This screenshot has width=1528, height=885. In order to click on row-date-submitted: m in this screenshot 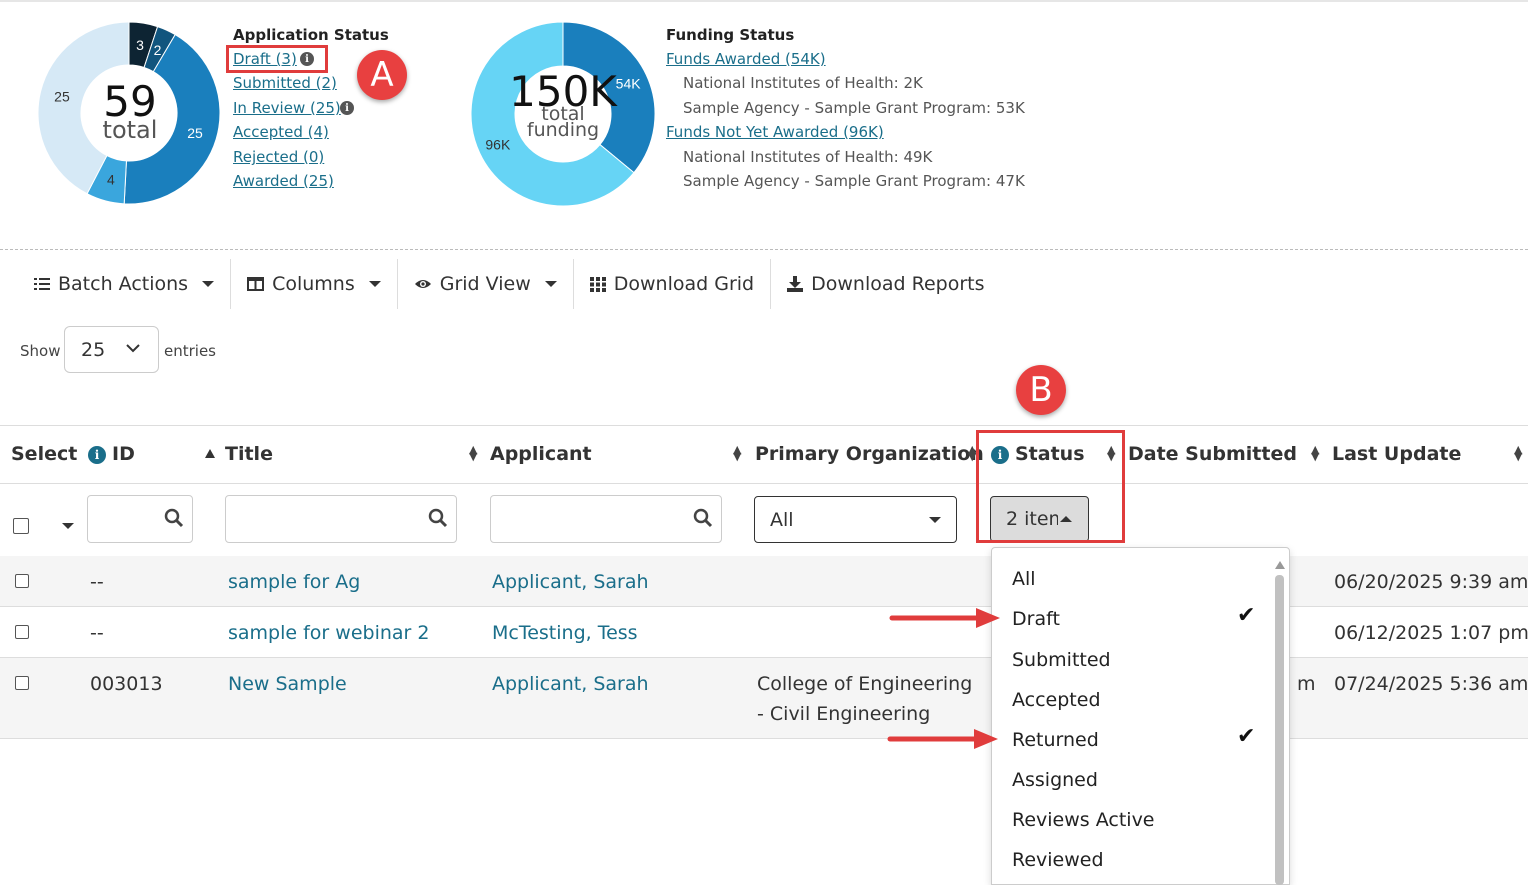, I will do `click(1306, 684)`.